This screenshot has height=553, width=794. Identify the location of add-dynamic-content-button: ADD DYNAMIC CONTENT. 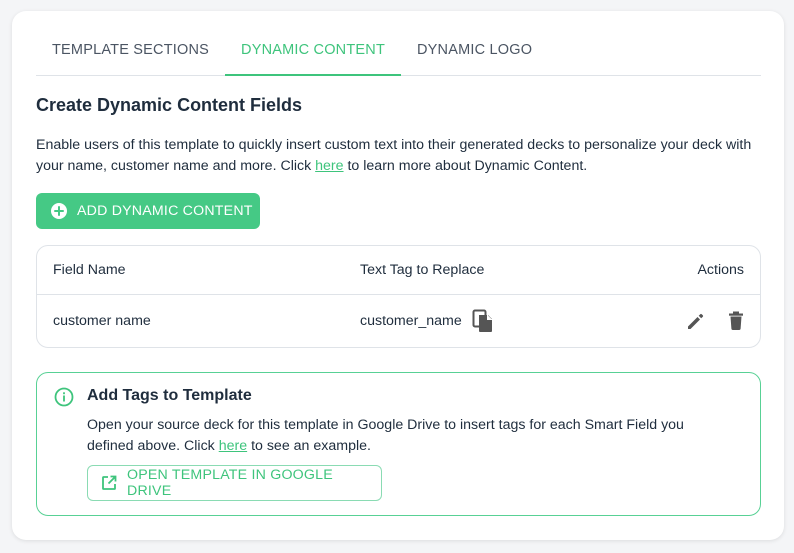
(148, 211).